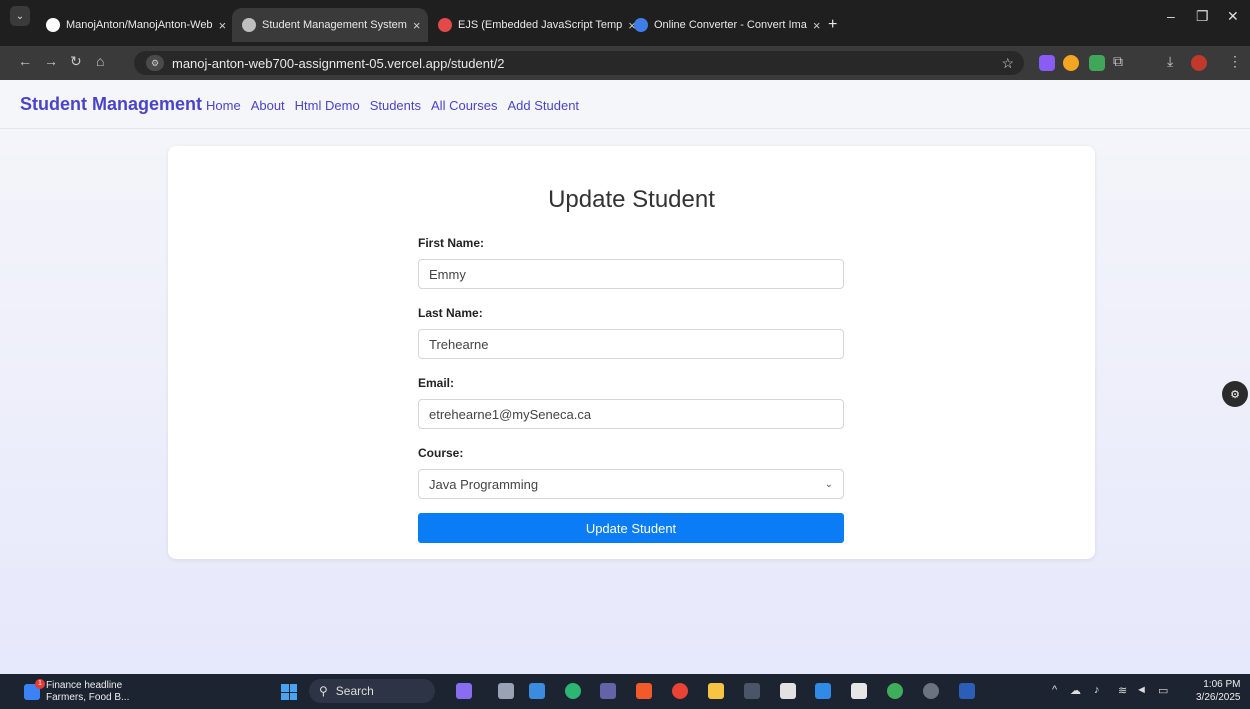 The image size is (1250, 709). What do you see at coordinates (510, 414) in the screenshot?
I see `email-value: etrehearne1@mySeneca.ca` at bounding box center [510, 414].